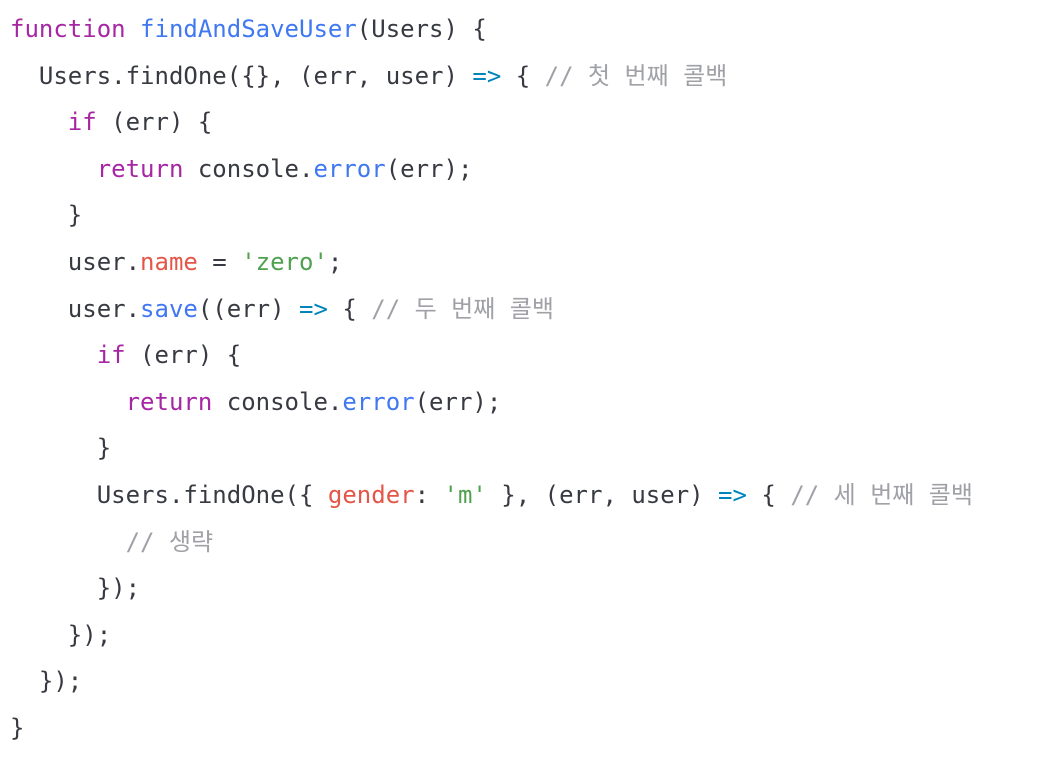 This screenshot has width=1037, height=759. Describe the element at coordinates (349, 75) in the screenshot. I see `code-token: ({}, (err, user)` at that location.